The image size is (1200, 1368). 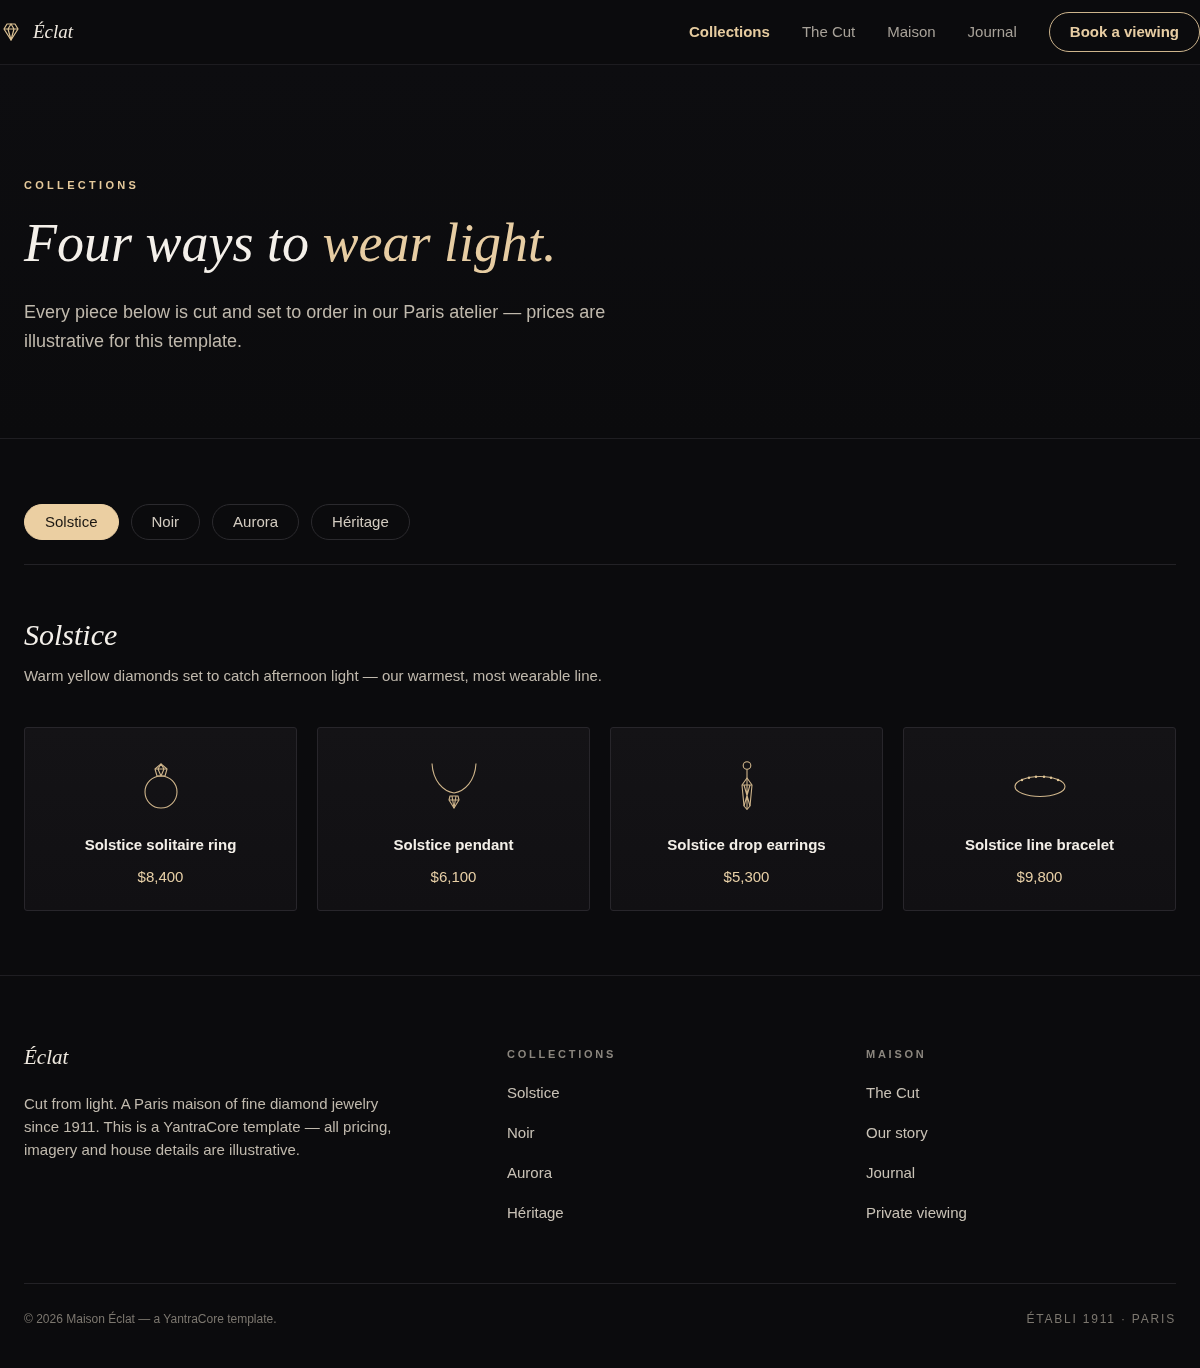 What do you see at coordinates (315, 326) in the screenshot?
I see `intro-text: Every piece below is cut and set to order in our Paris atelier — prices are illustrative for this template.` at bounding box center [315, 326].